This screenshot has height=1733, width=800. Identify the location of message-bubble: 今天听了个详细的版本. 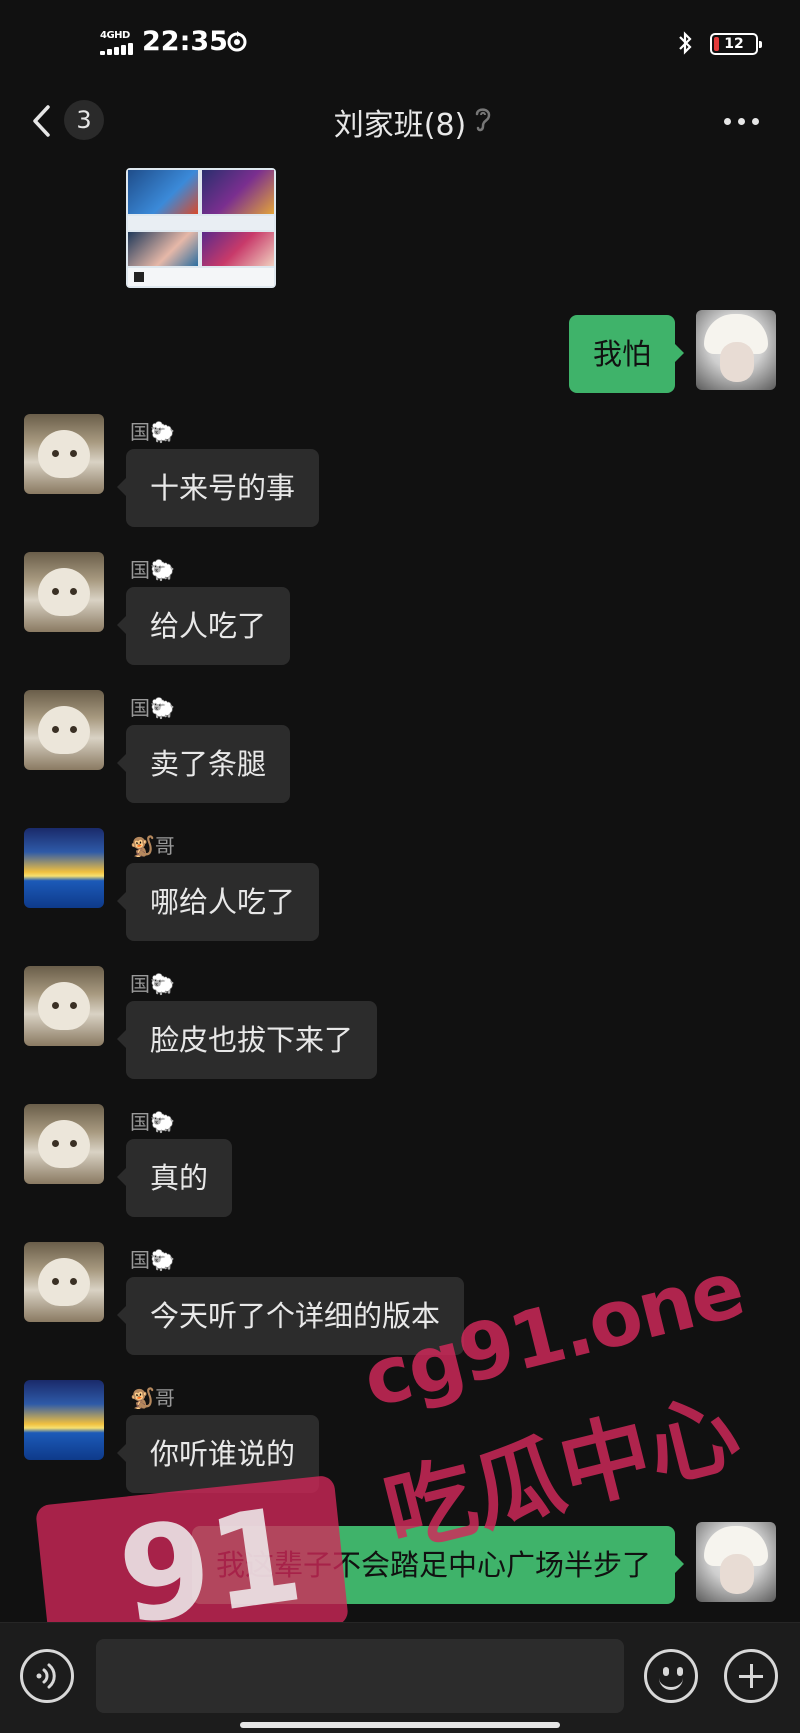
(290, 1316).